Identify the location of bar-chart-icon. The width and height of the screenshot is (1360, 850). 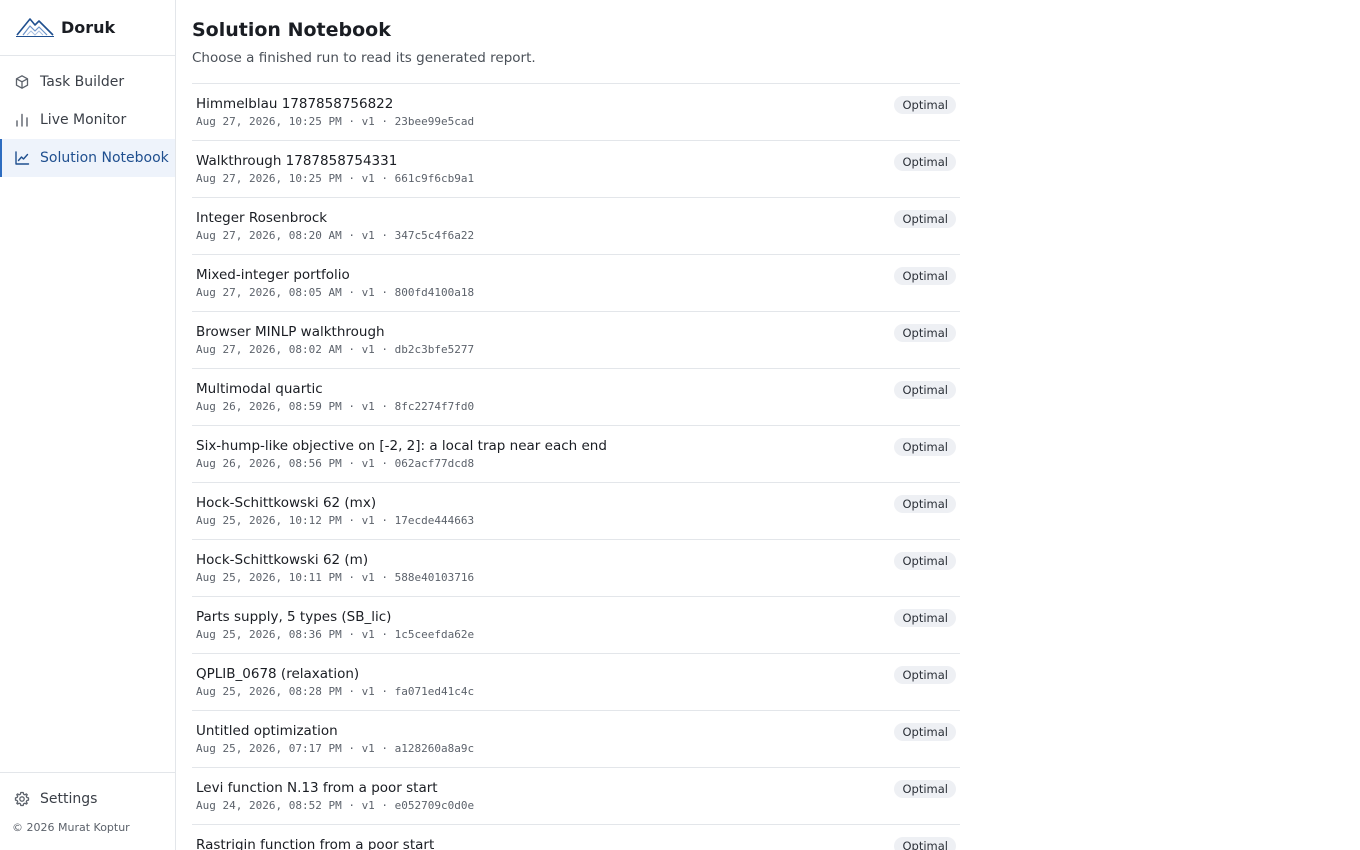
(22, 120).